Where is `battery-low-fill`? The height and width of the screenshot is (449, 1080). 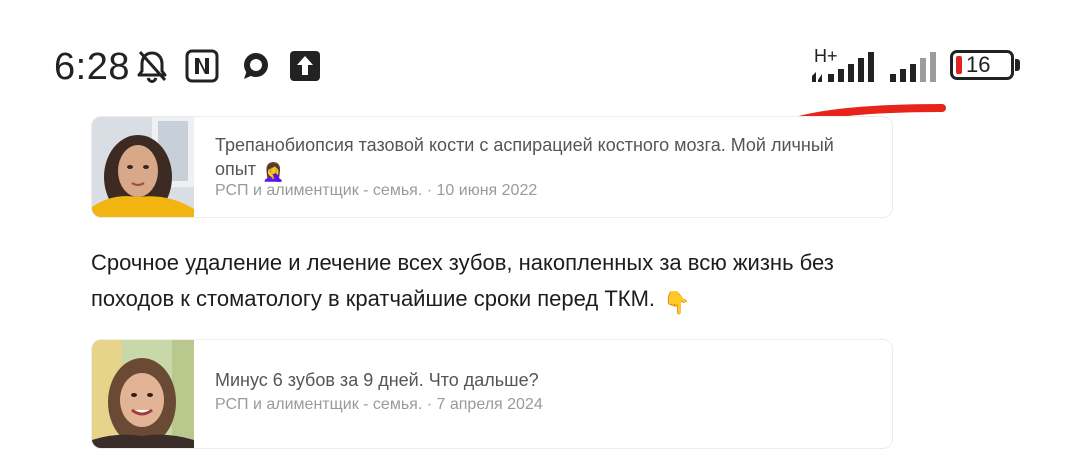
battery-low-fill is located at coordinates (959, 65).